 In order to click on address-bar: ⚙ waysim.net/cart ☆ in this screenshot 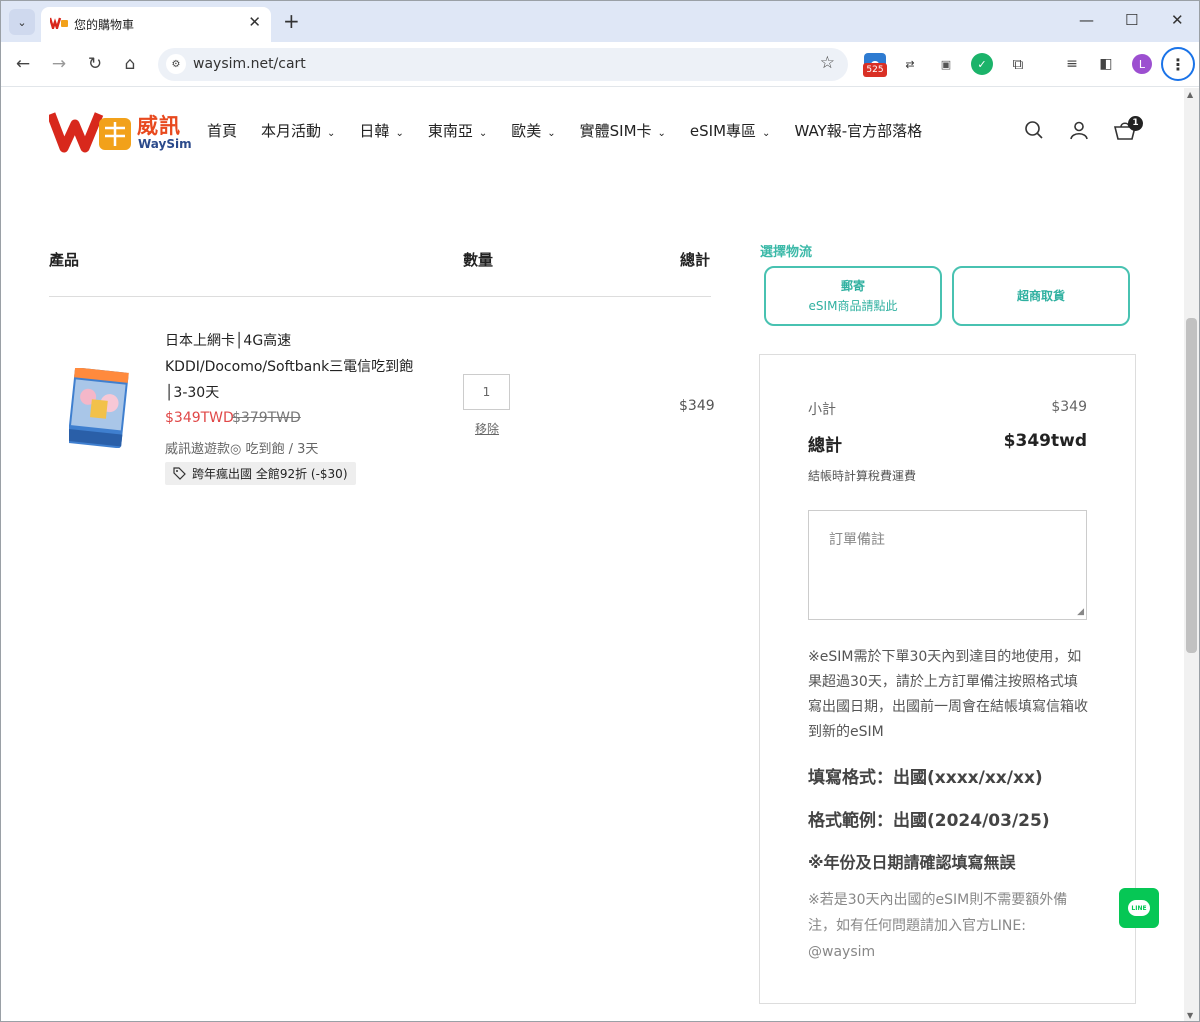, I will do `click(503, 64)`.